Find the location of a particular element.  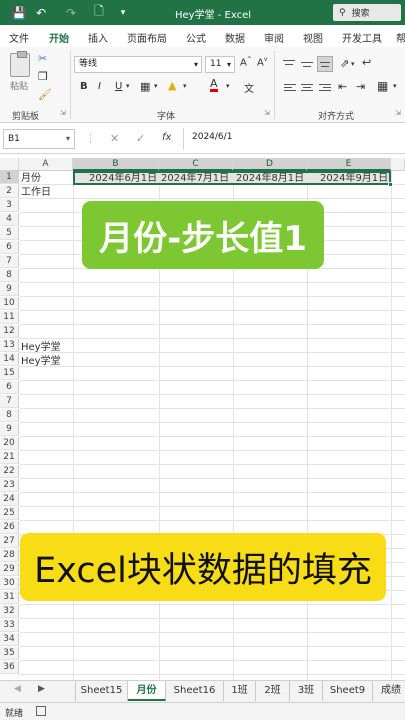

font-size-select: 11 ▾ is located at coordinates (220, 64).